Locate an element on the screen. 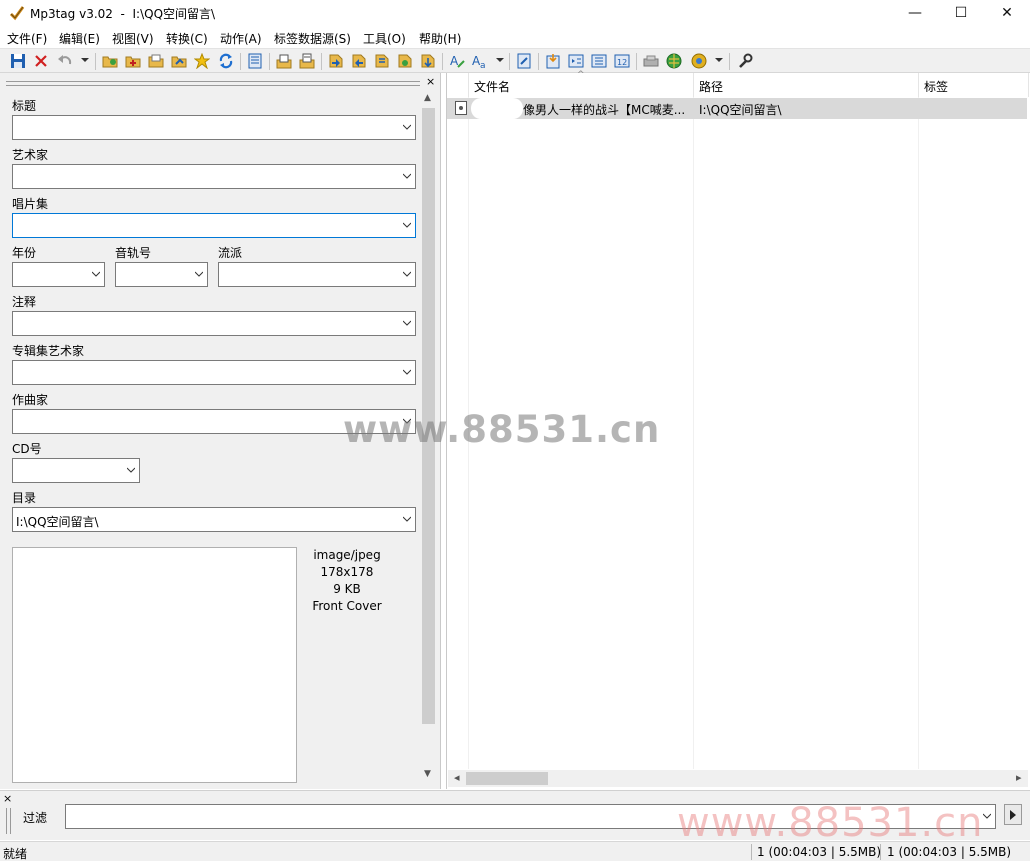 The height and width of the screenshot is (861, 1030). scroll-left-icon: ◂ is located at coordinates (457, 777).